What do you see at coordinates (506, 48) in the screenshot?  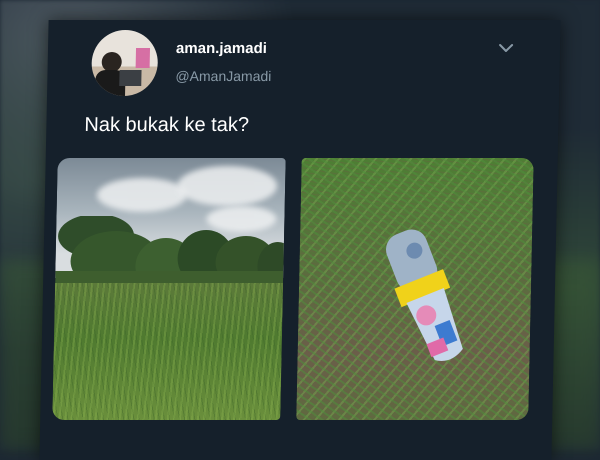 I see `chevron-down-icon` at bounding box center [506, 48].